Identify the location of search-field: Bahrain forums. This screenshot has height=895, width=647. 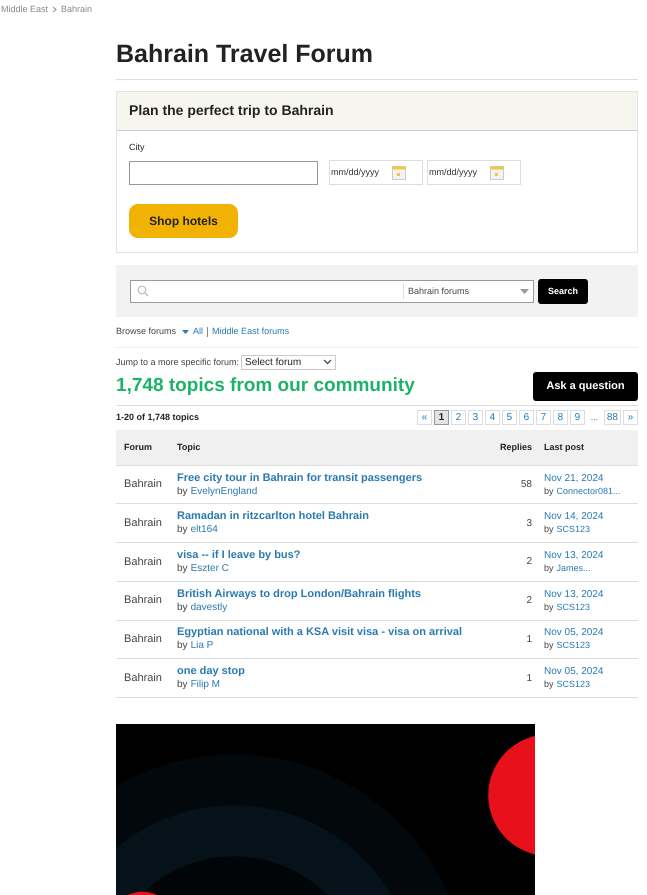
(332, 291).